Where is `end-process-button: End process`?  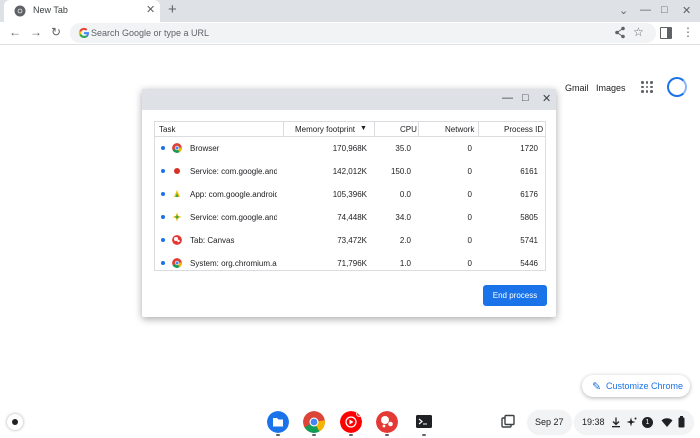
end-process-button: End process is located at coordinates (515, 295).